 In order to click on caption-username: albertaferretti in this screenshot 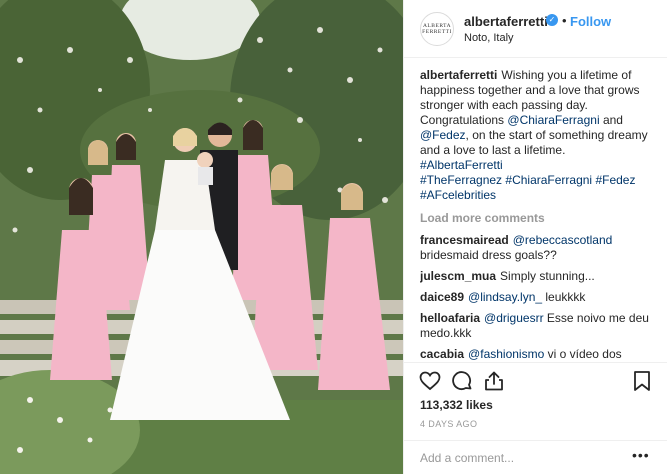, I will do `click(458, 75)`.